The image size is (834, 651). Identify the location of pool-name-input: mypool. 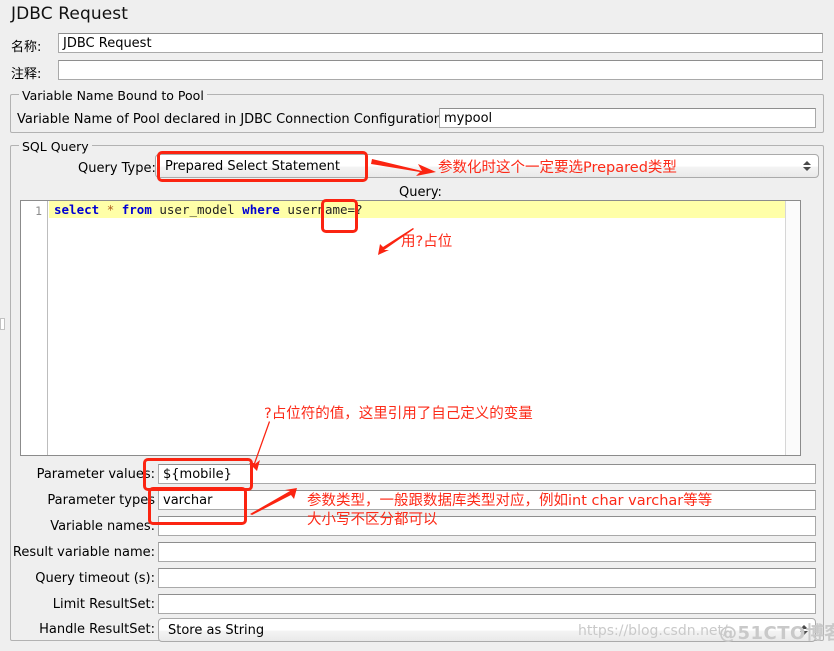
(627, 118).